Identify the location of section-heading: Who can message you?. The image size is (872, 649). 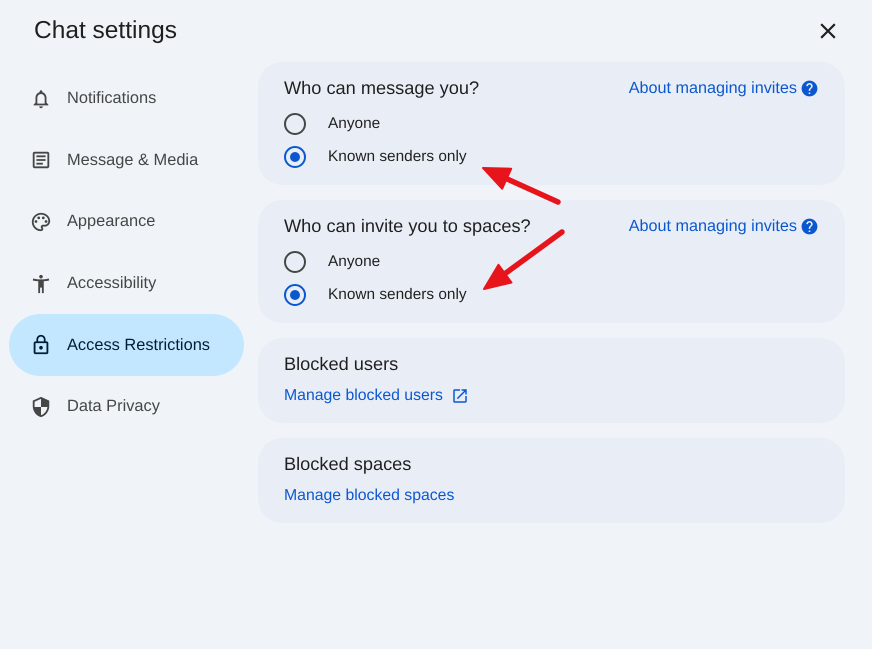
(382, 88).